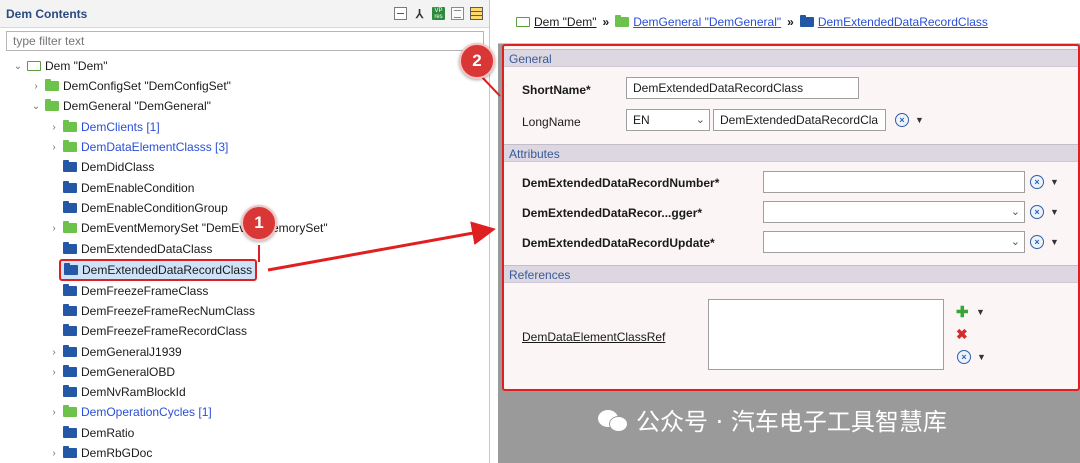 This screenshot has width=1080, height=463. Describe the element at coordinates (130, 249) in the screenshot. I see `tree-item-demextendeddataclass: DemExtendedDataClass` at that location.